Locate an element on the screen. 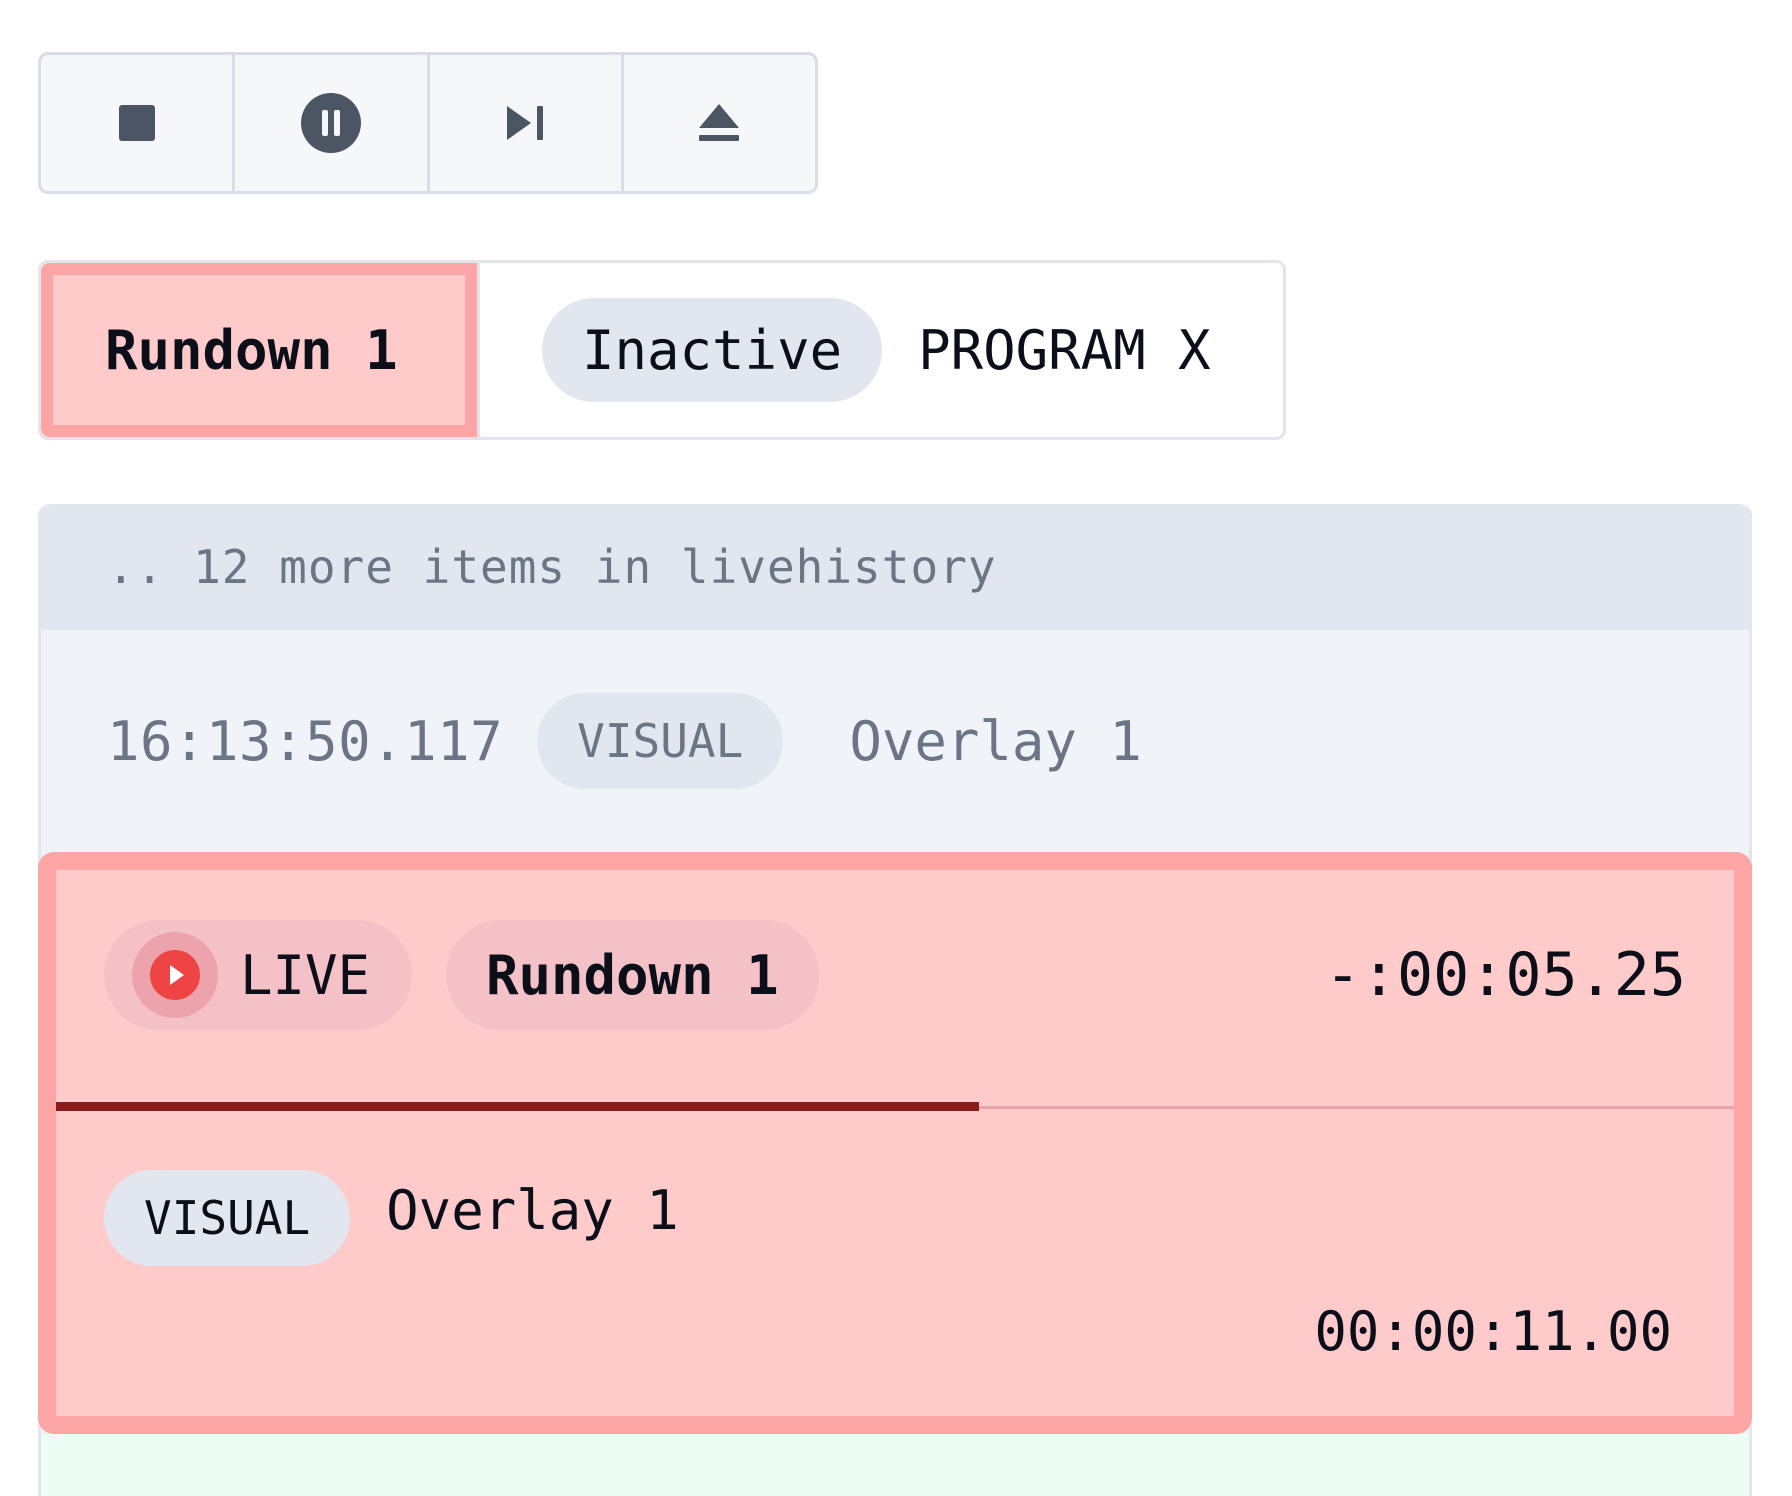  live-item-row: VISUAL Overlay 1 is located at coordinates (391, 1218).